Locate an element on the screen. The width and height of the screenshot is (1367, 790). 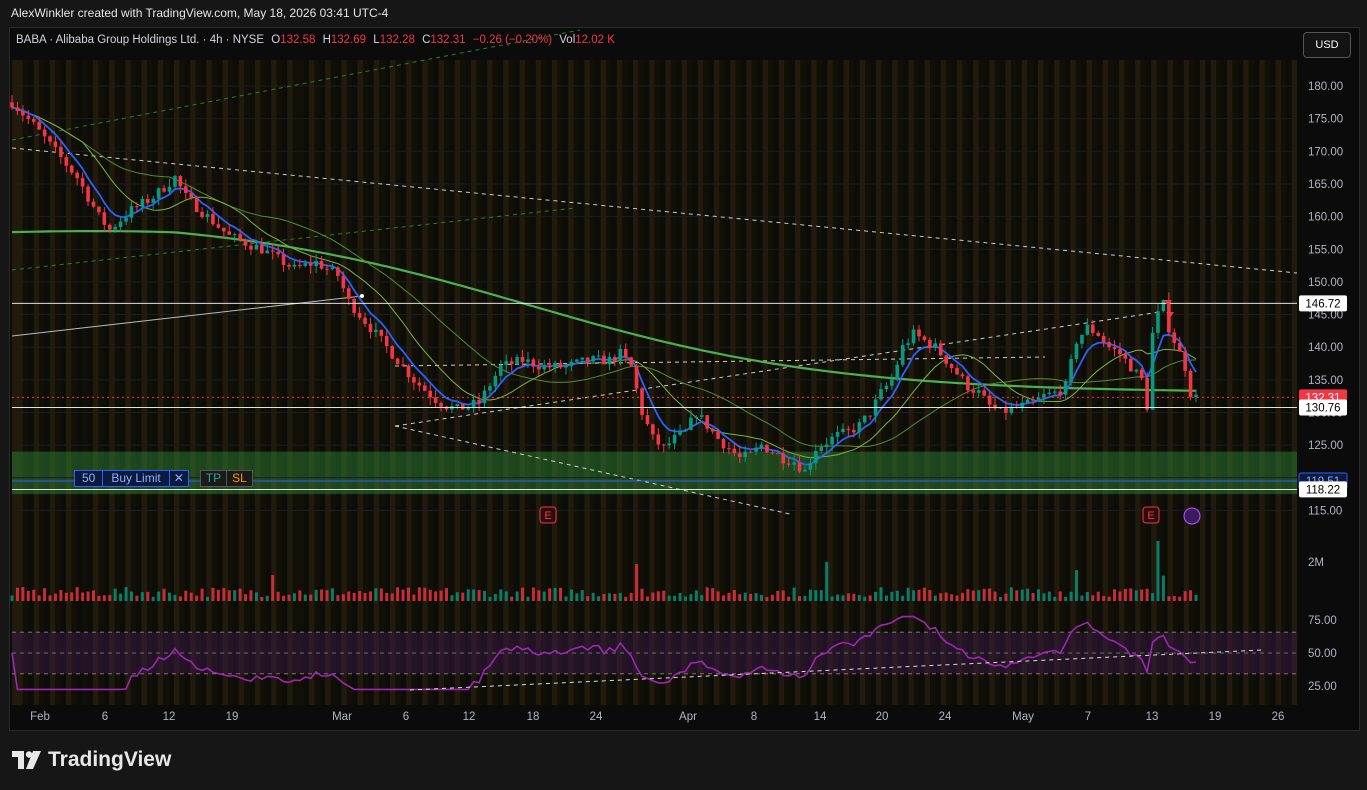
buy-limit-order: 50 Buy Limit ✕ TP SL is located at coordinates (163, 478).